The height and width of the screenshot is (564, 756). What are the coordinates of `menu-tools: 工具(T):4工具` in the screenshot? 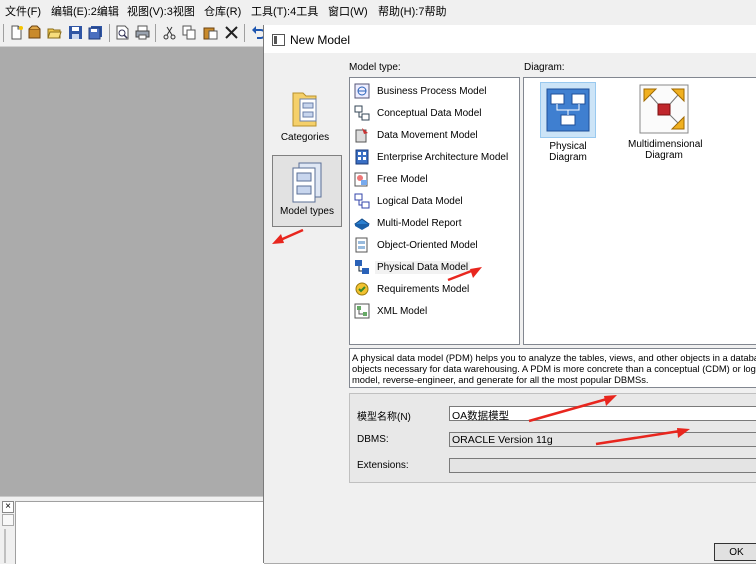 It's located at (284, 11).